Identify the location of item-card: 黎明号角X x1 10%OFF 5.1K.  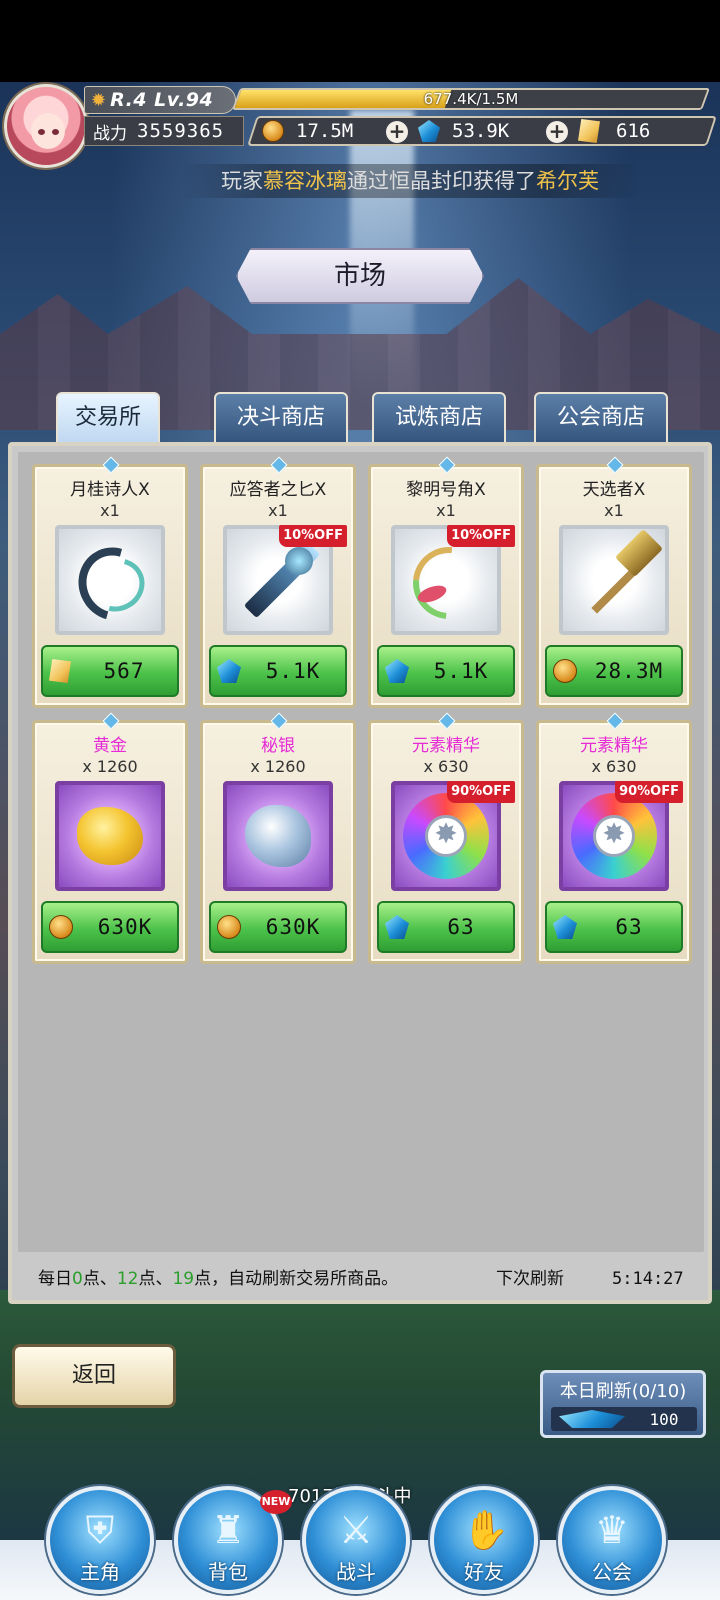
(446, 582).